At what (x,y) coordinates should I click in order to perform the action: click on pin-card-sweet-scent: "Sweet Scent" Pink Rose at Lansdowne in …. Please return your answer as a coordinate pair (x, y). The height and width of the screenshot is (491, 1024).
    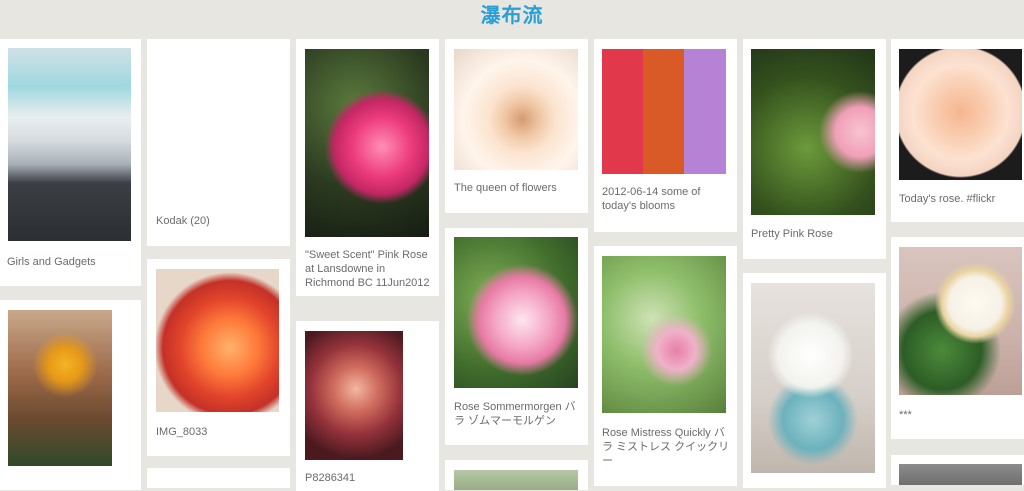
    Looking at the image, I should click on (367, 167).